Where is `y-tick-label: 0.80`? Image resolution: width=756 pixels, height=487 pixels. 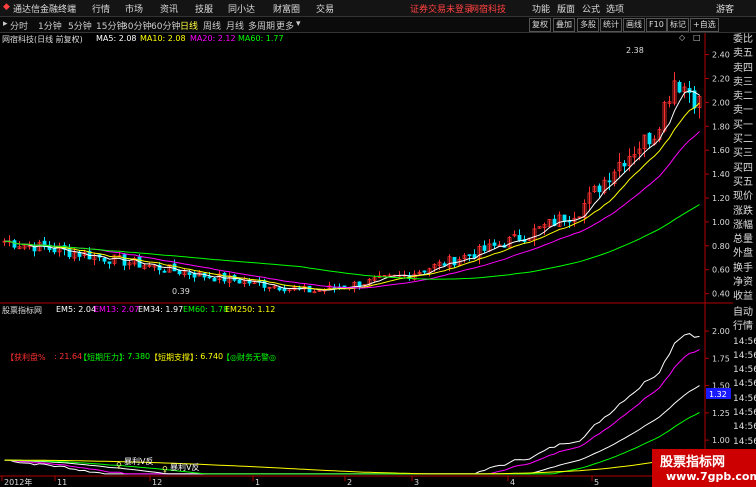 y-tick-label: 0.80 is located at coordinates (721, 246).